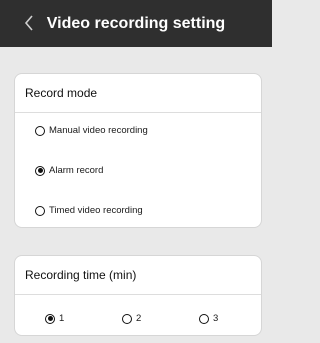  Describe the element at coordinates (138, 275) in the screenshot. I see `recording-time-title: Recording time (min)` at that location.